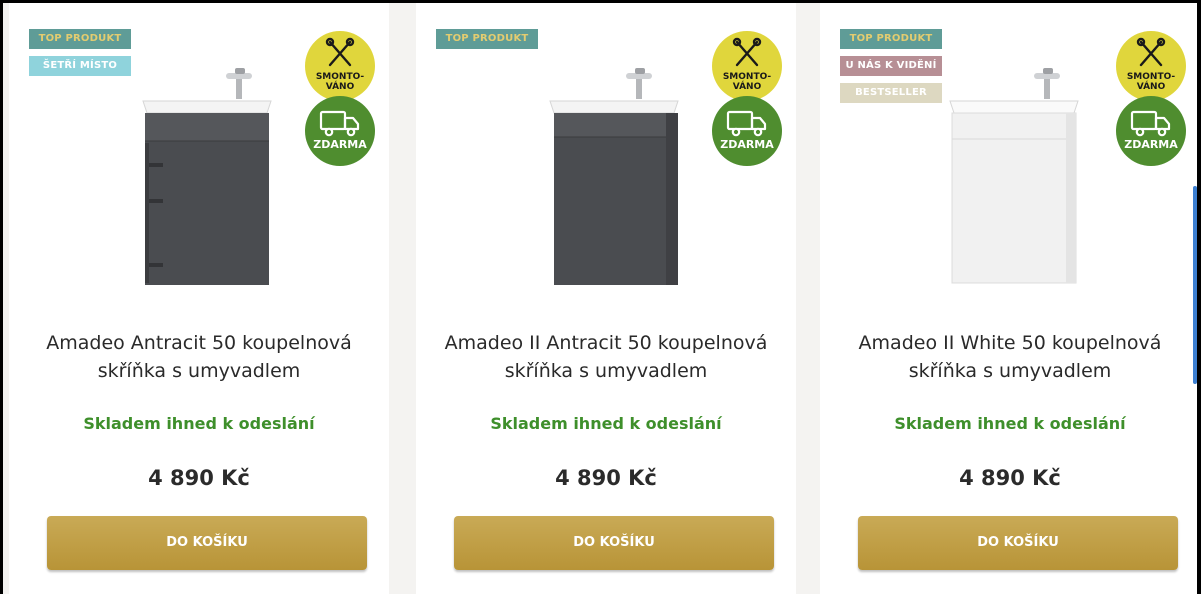 The image size is (1201, 594). I want to click on product-title-line: Amadeo II Antracit 50 koupelnová, so click(606, 343).